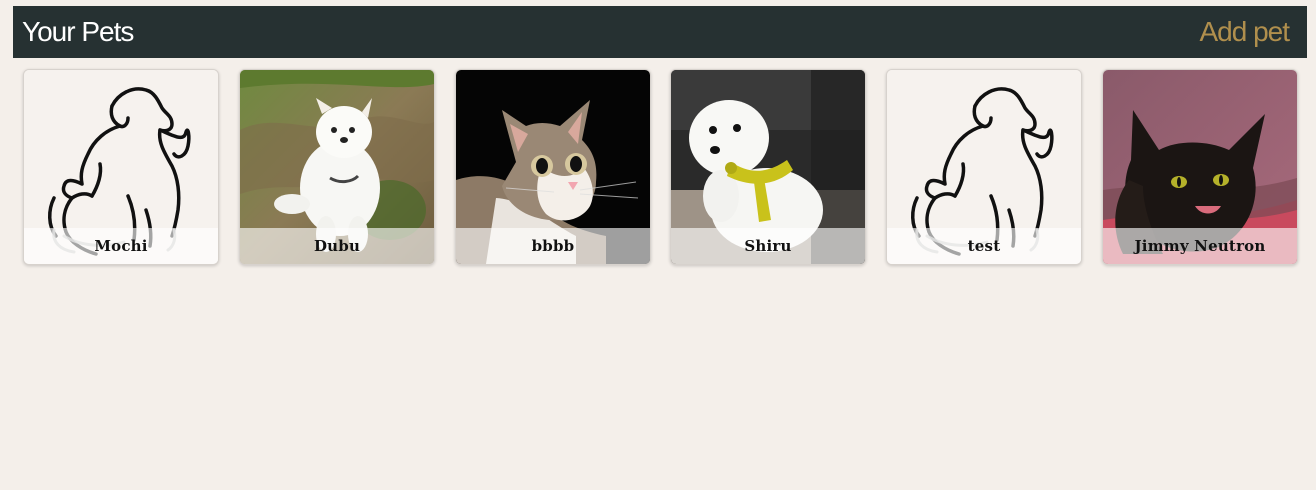 The width and height of the screenshot is (1316, 490). I want to click on add-pet-link: Add pet, so click(1244, 32).